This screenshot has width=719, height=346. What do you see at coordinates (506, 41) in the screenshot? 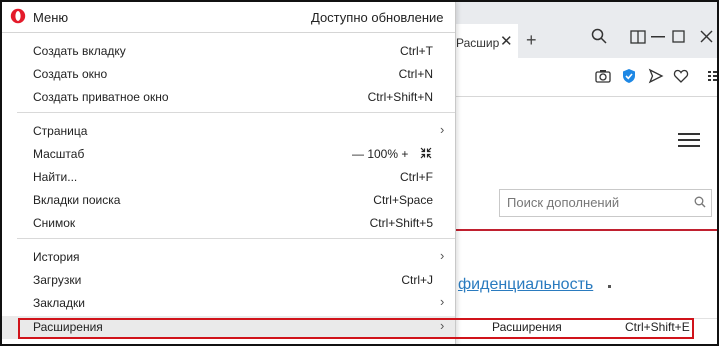
I see `tab-close-icon: ✕` at bounding box center [506, 41].